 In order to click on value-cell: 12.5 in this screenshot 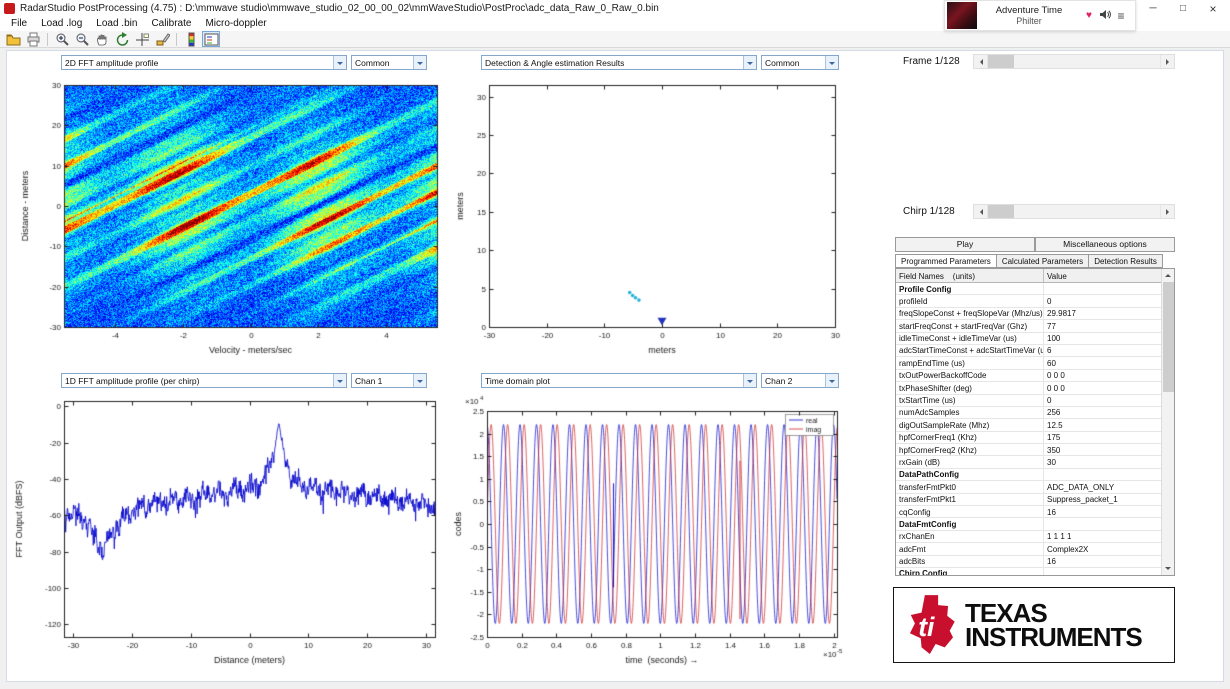, I will do `click(1055, 425)`.